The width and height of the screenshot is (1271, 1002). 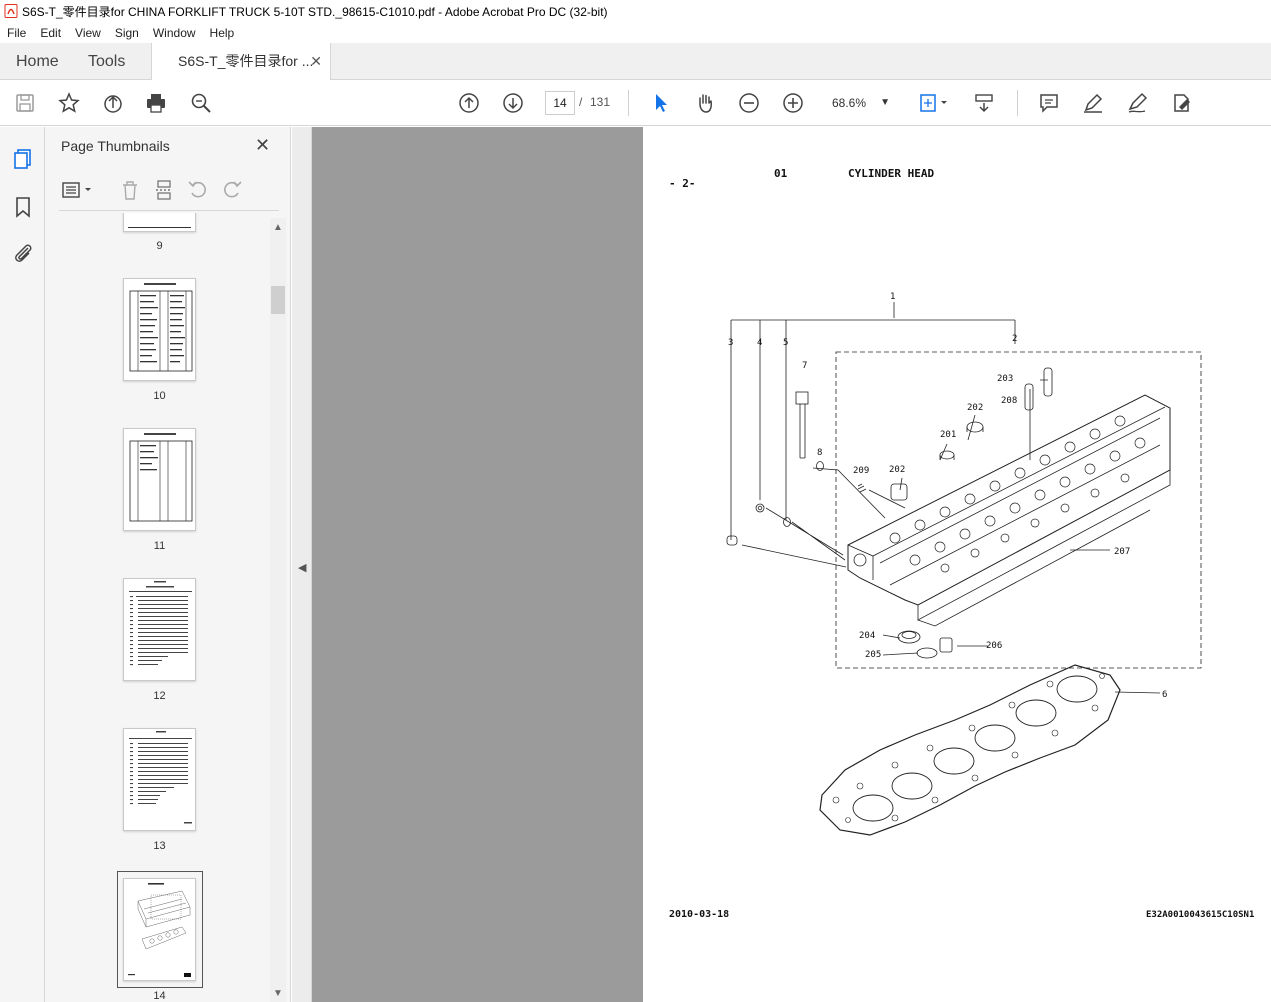 I want to click on callout-label: 203, so click(x=1005, y=379).